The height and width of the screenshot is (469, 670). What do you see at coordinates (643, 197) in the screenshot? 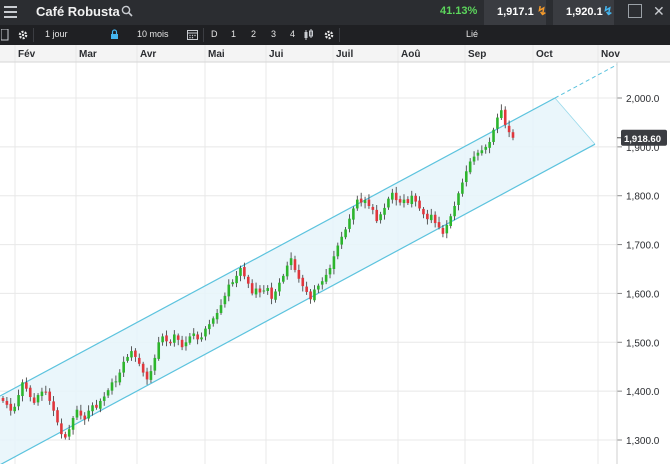
I see `price-label: 1,800.0` at bounding box center [643, 197].